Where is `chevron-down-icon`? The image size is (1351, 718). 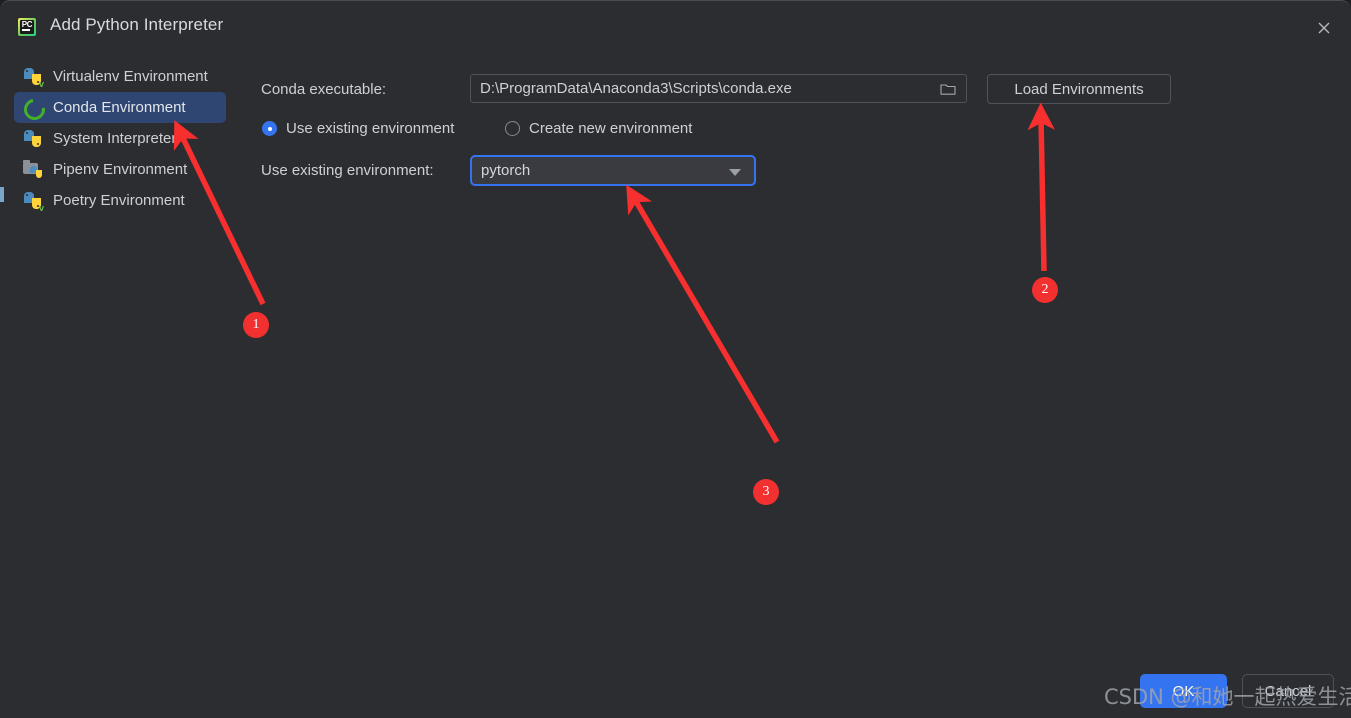
chevron-down-icon is located at coordinates (735, 172).